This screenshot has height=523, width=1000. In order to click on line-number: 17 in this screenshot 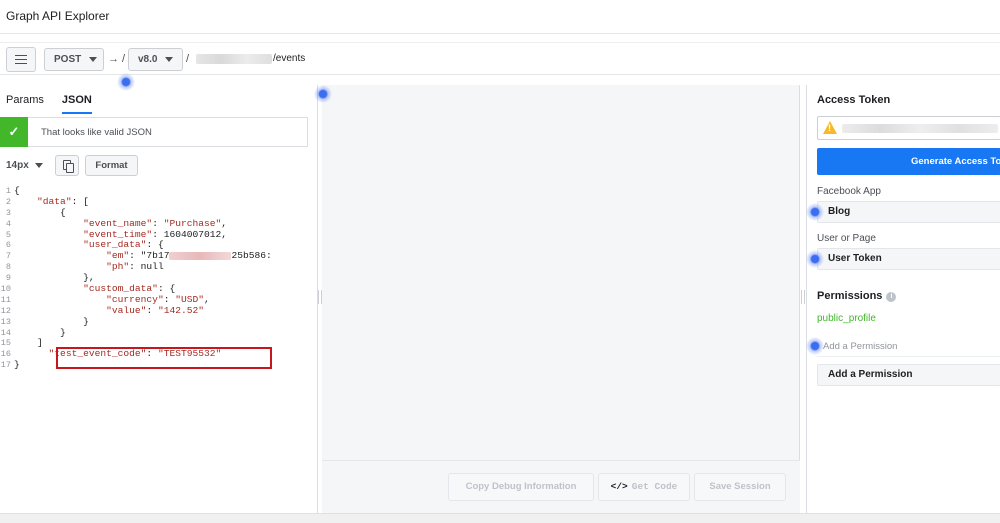, I will do `click(5, 365)`.